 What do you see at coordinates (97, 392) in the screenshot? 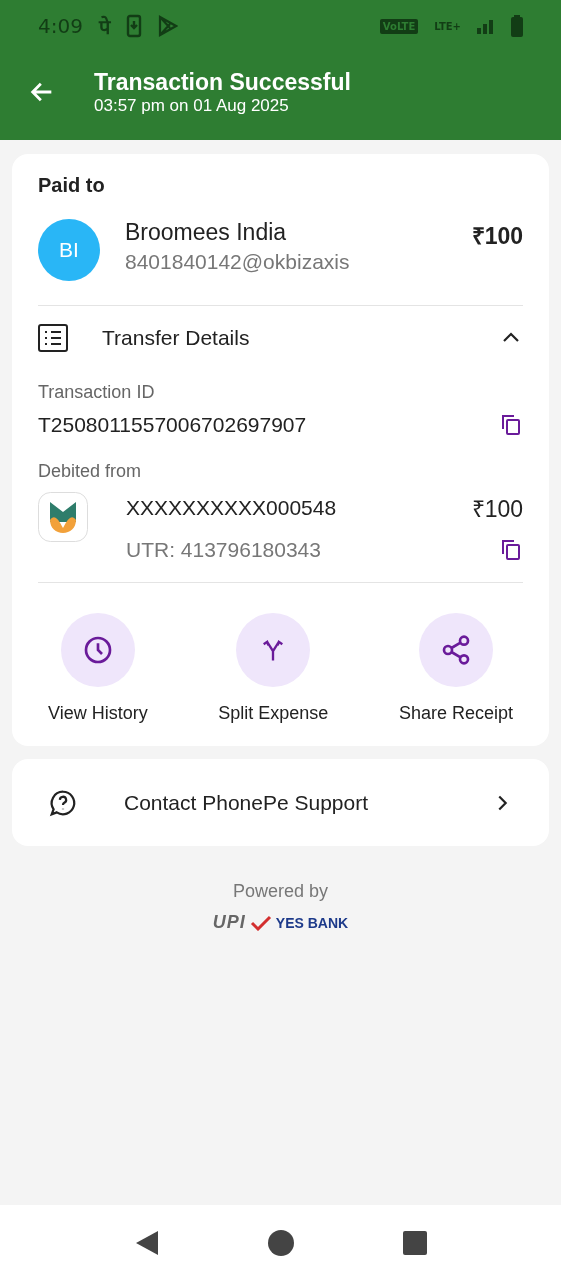
I see `transaction-id-label: Transaction ID` at bounding box center [97, 392].